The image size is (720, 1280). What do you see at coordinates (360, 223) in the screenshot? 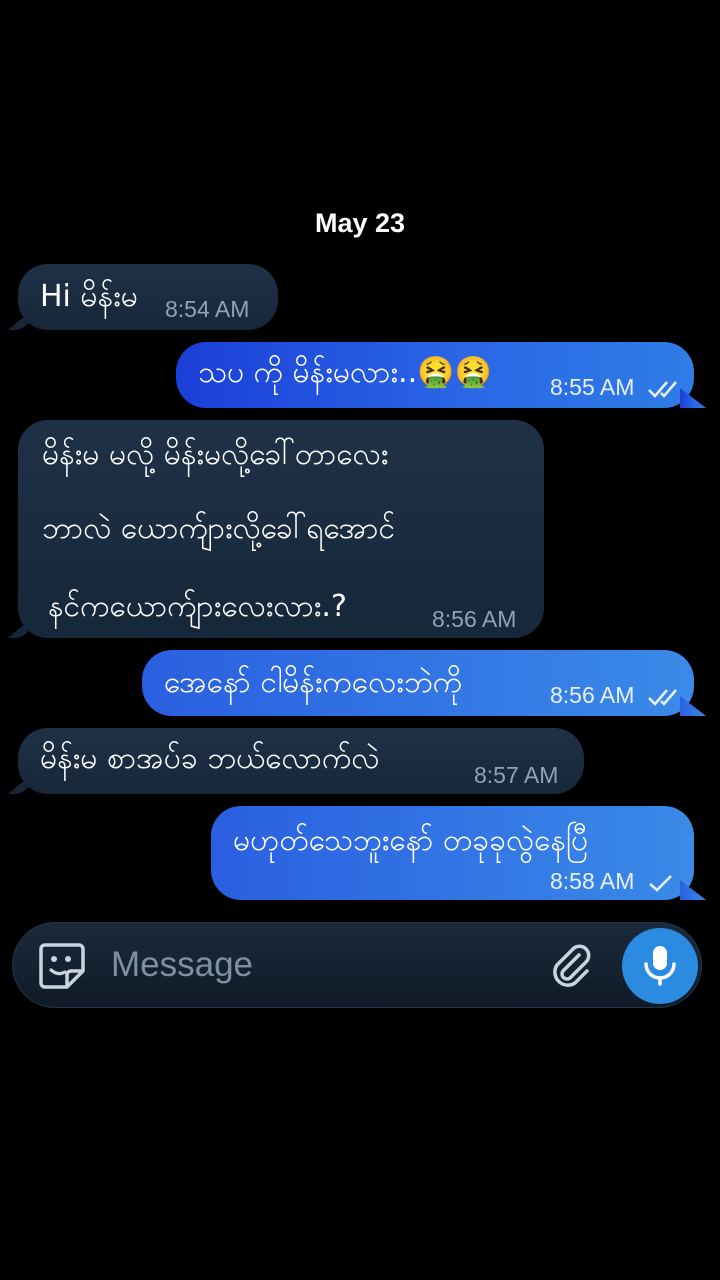
I see `date-header: May 23` at bounding box center [360, 223].